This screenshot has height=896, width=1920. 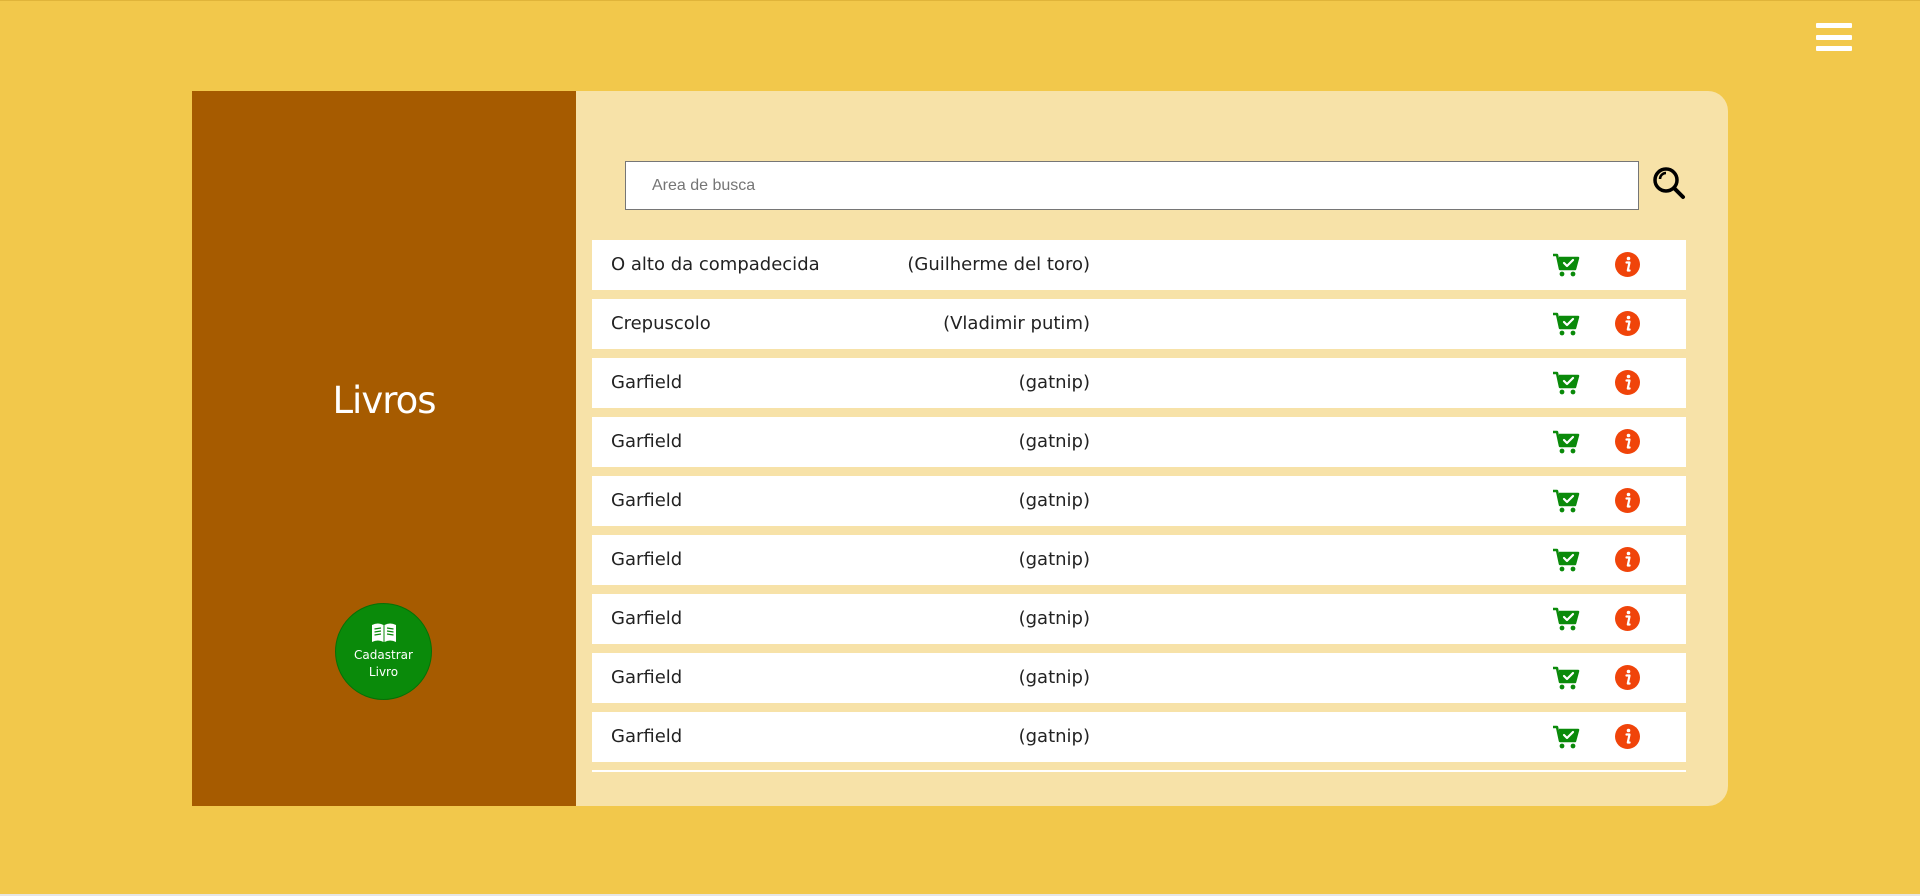 What do you see at coordinates (1139, 771) in the screenshot?
I see `list-end-divider` at bounding box center [1139, 771].